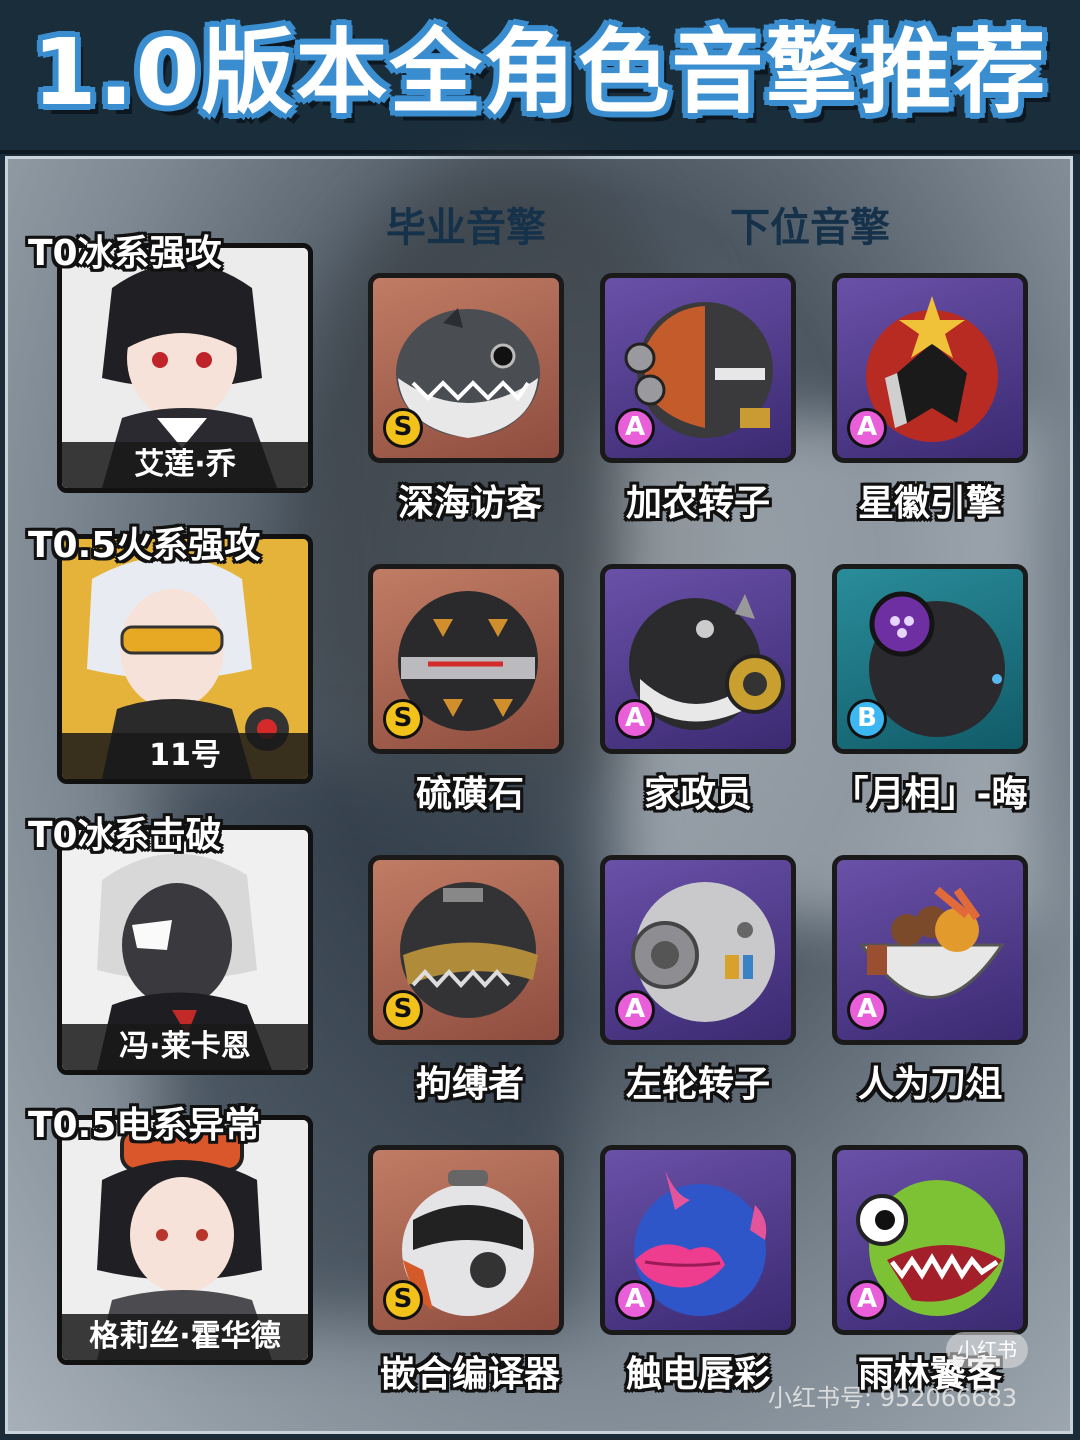 Image resolution: width=1080 pixels, height=1440 pixels. What do you see at coordinates (185, 1337) in the screenshot?
I see `character-name: 格莉丝·霍华德` at bounding box center [185, 1337].